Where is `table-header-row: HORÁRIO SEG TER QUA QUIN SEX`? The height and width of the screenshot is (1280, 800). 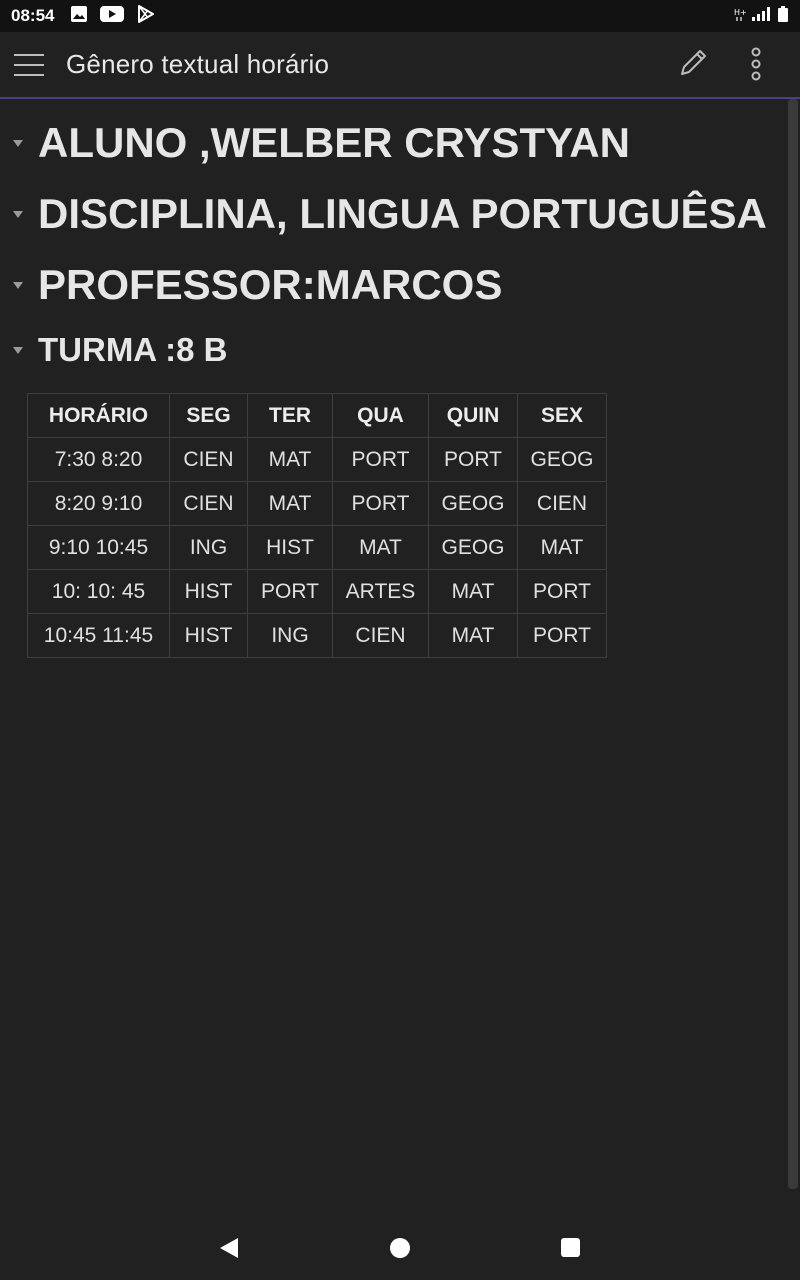 table-header-row: HORÁRIO SEG TER QUA QUIN SEX is located at coordinates (317, 415).